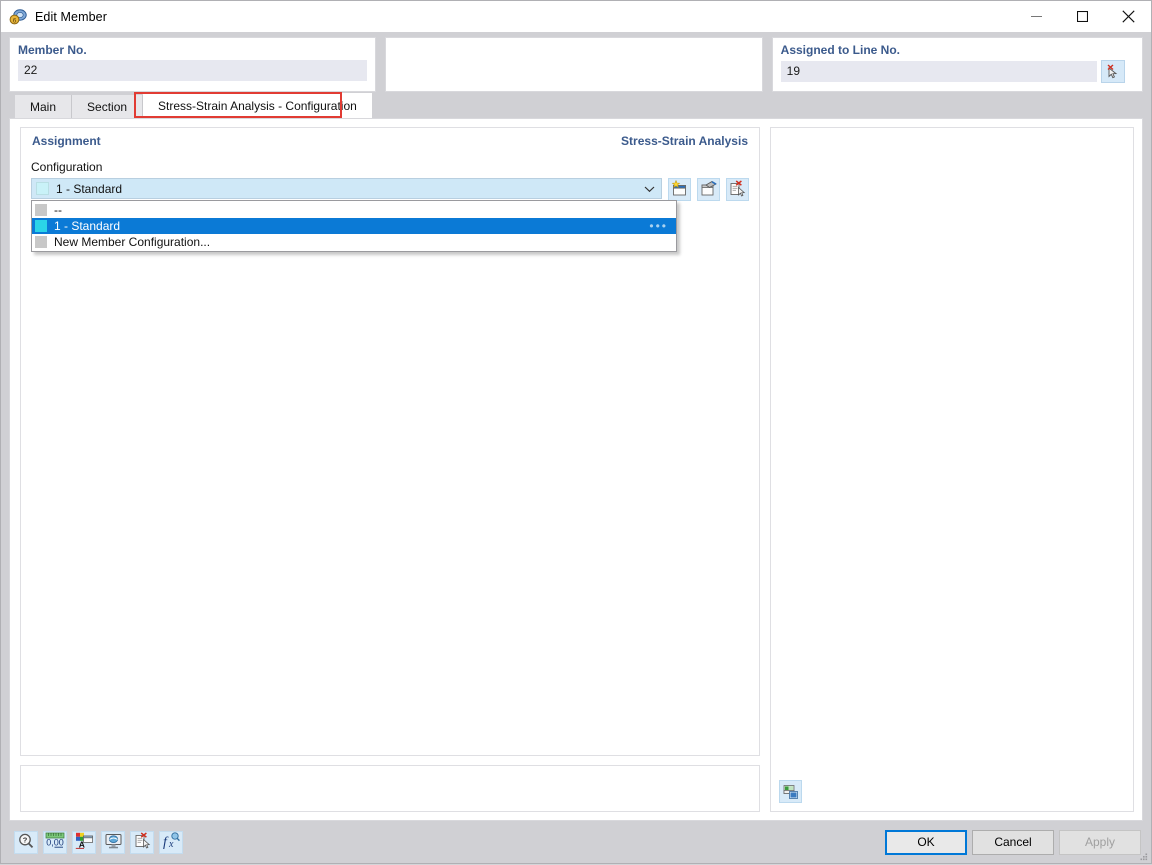 This screenshot has height=865, width=1152. Describe the element at coordinates (790, 791) in the screenshot. I see `render-image-icon` at that location.